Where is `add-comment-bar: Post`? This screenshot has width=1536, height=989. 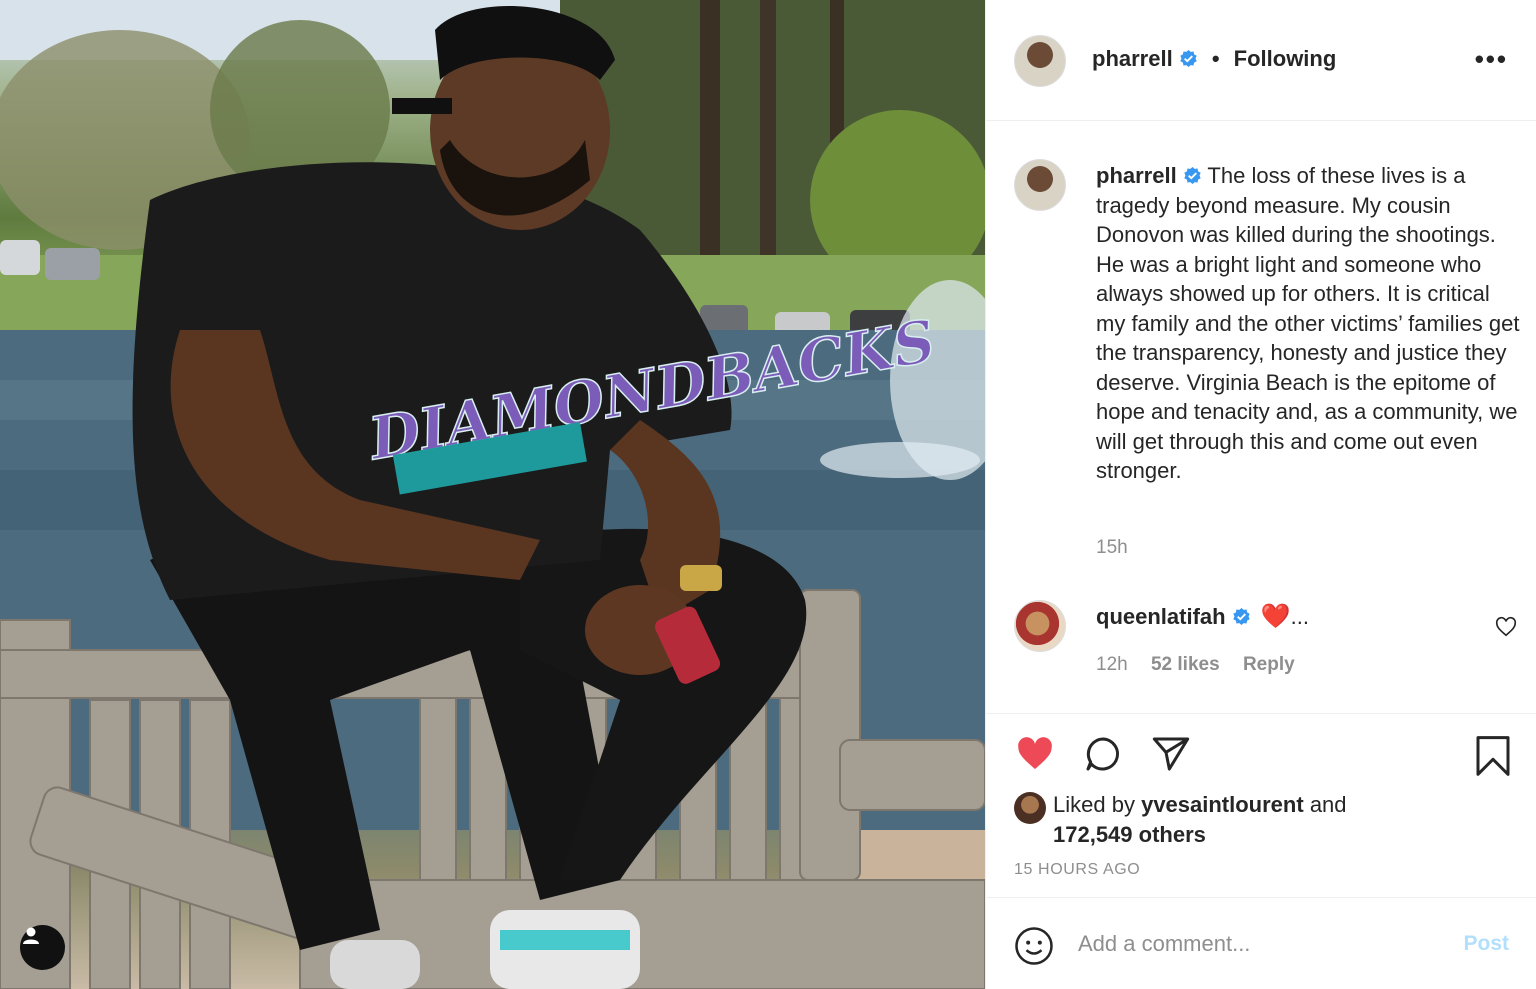 add-comment-bar: Post is located at coordinates (1261, 943).